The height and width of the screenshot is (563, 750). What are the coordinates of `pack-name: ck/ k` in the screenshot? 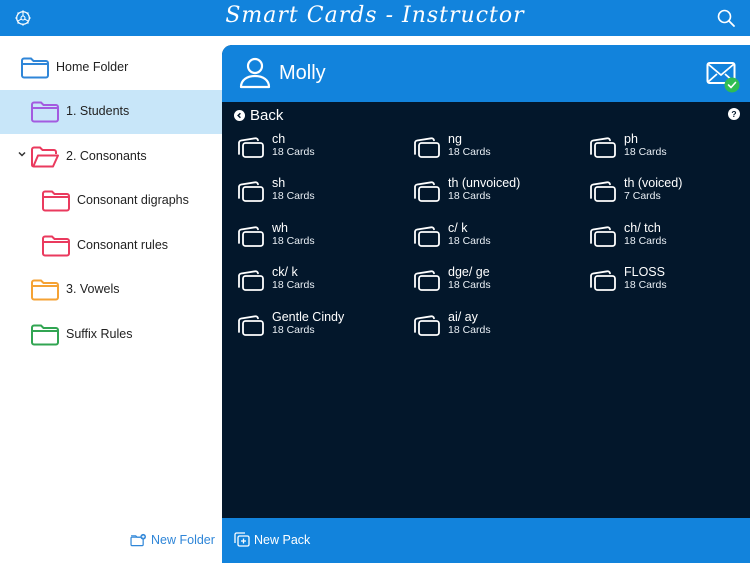 It's located at (285, 272).